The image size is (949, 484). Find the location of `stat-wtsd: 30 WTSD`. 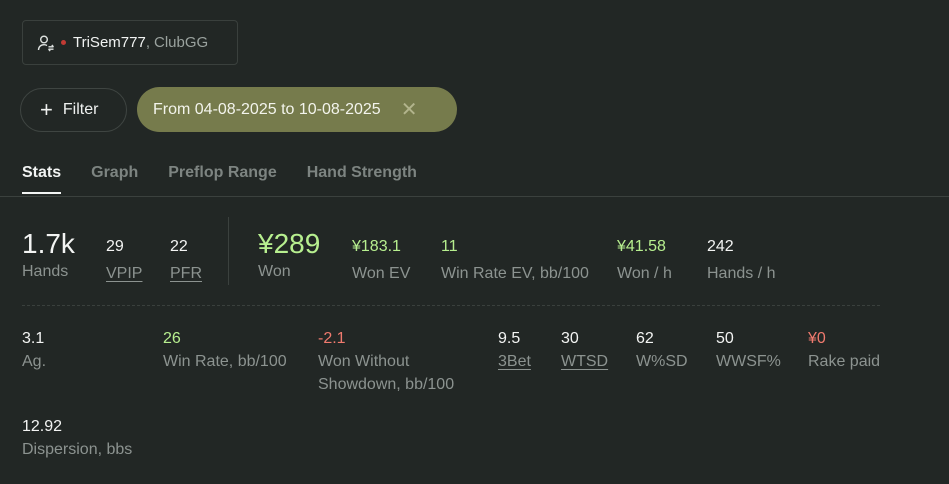

stat-wtsd: 30 WTSD is located at coordinates (584, 350).